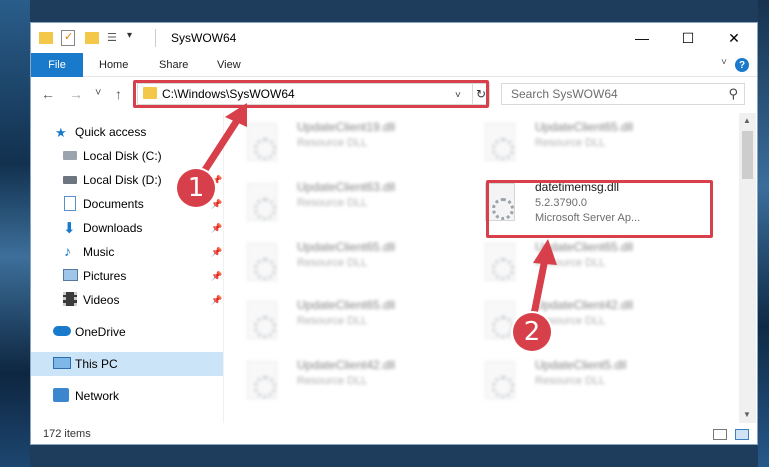  What do you see at coordinates (532, 332) in the screenshot?
I see `step-2-badge: 2` at bounding box center [532, 332].